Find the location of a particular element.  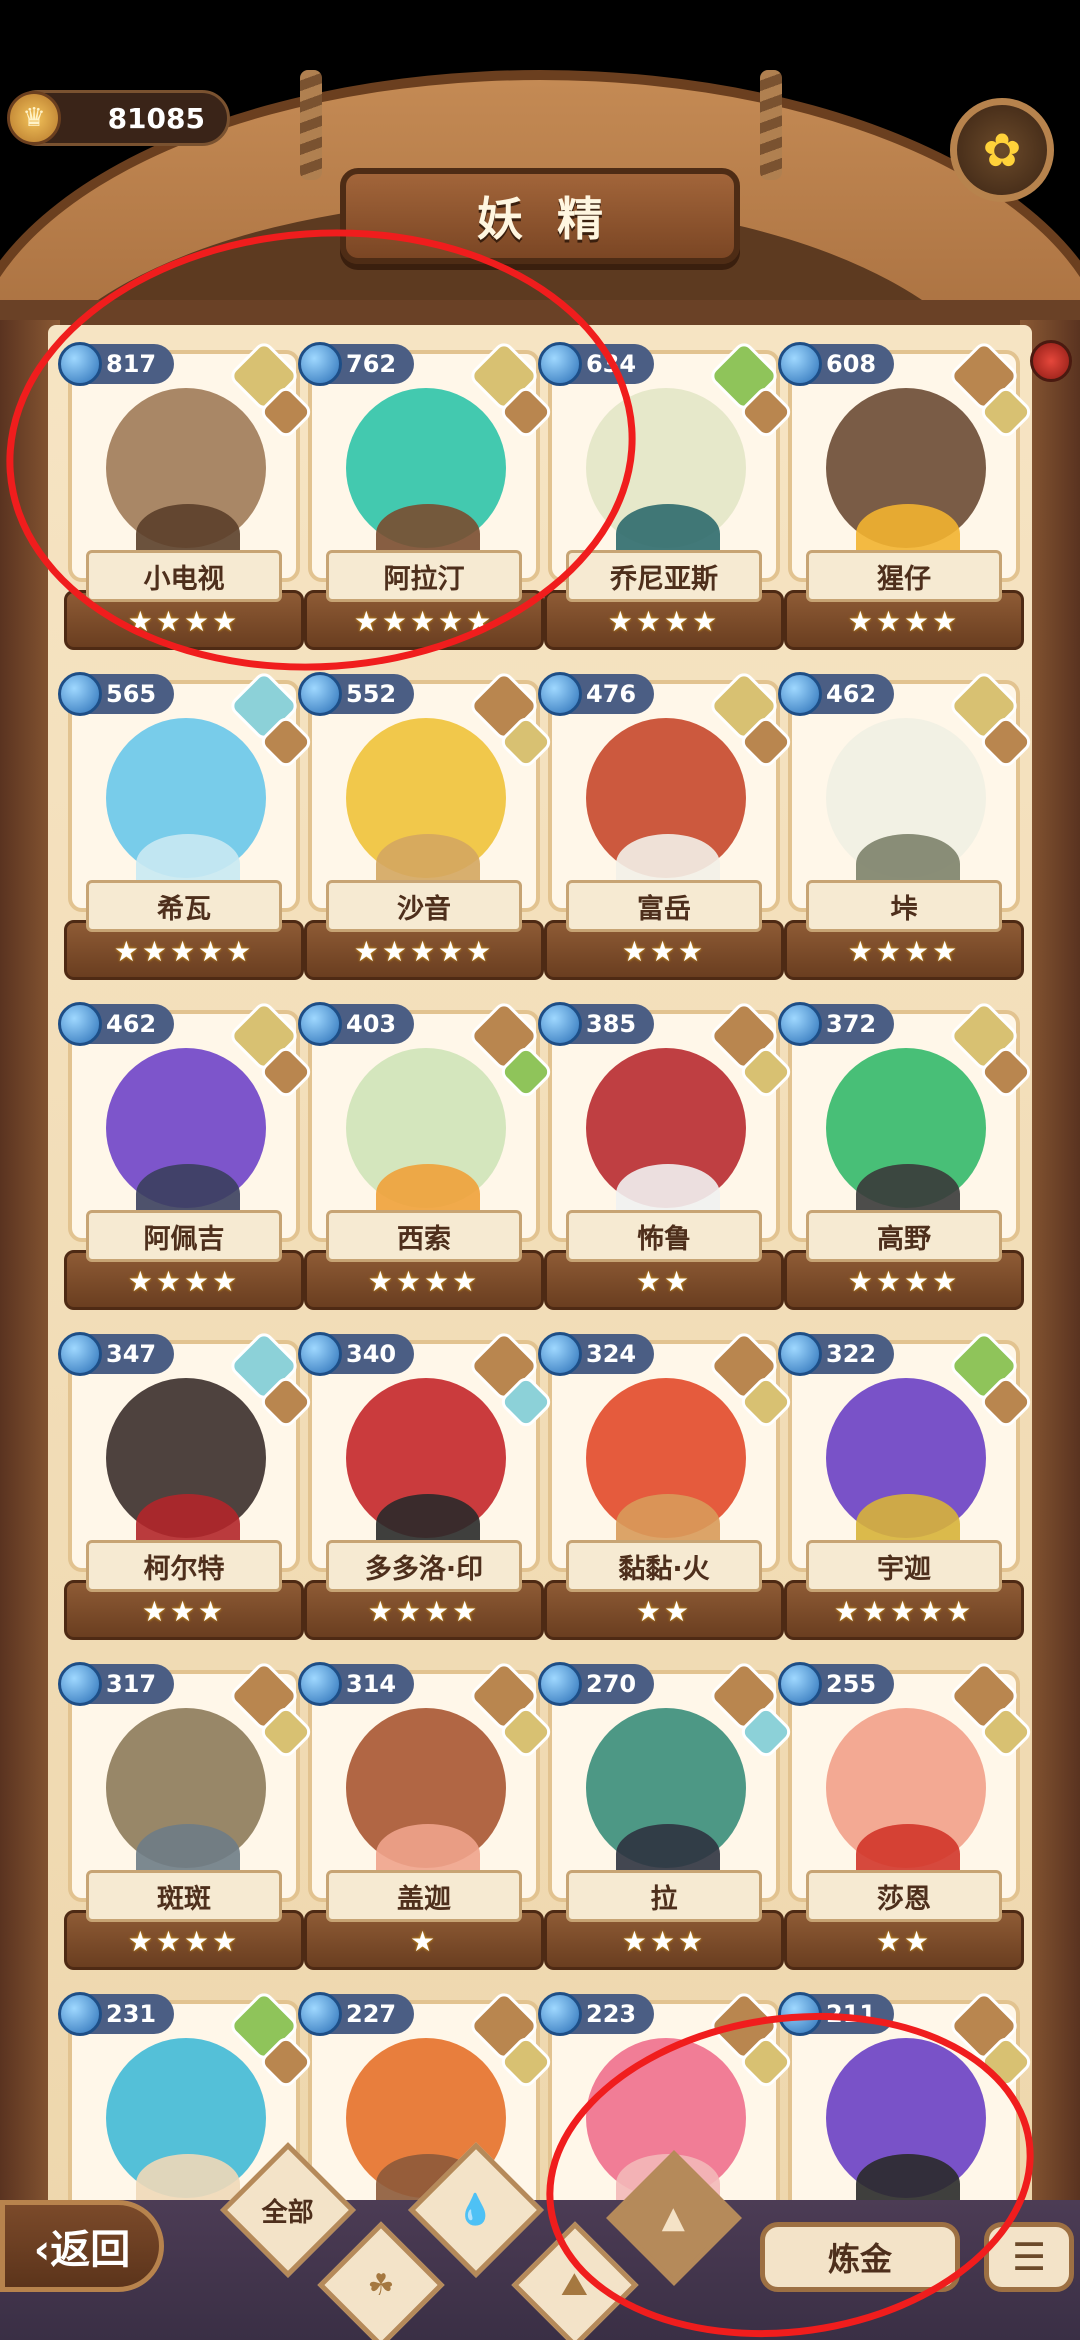

coin-amount: 81085 is located at coordinates (156, 118).